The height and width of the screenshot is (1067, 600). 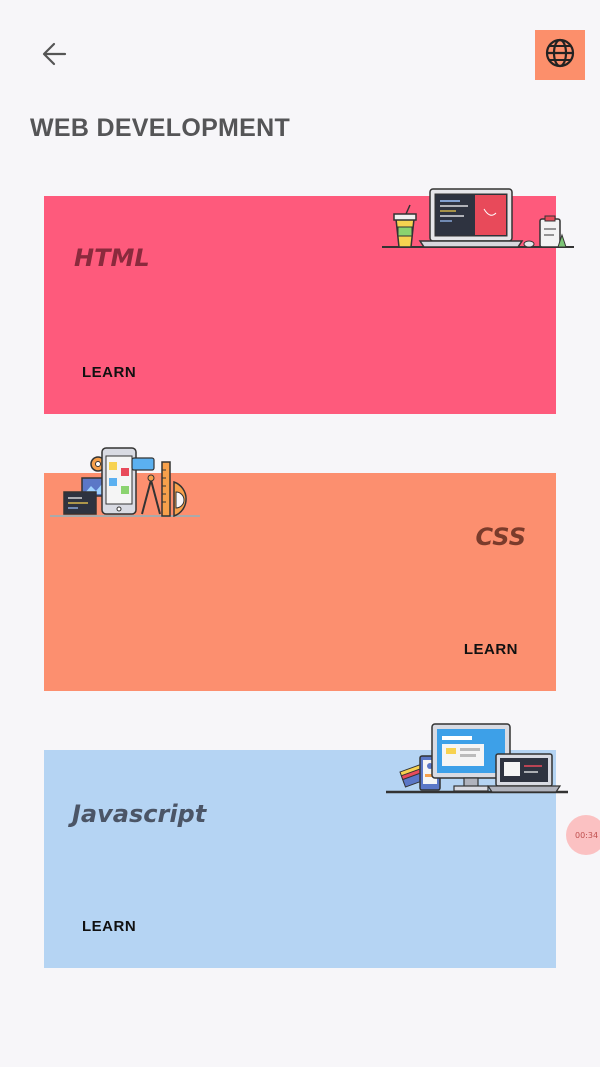 I want to click on desktop-devices-icon, so click(x=477, y=760).